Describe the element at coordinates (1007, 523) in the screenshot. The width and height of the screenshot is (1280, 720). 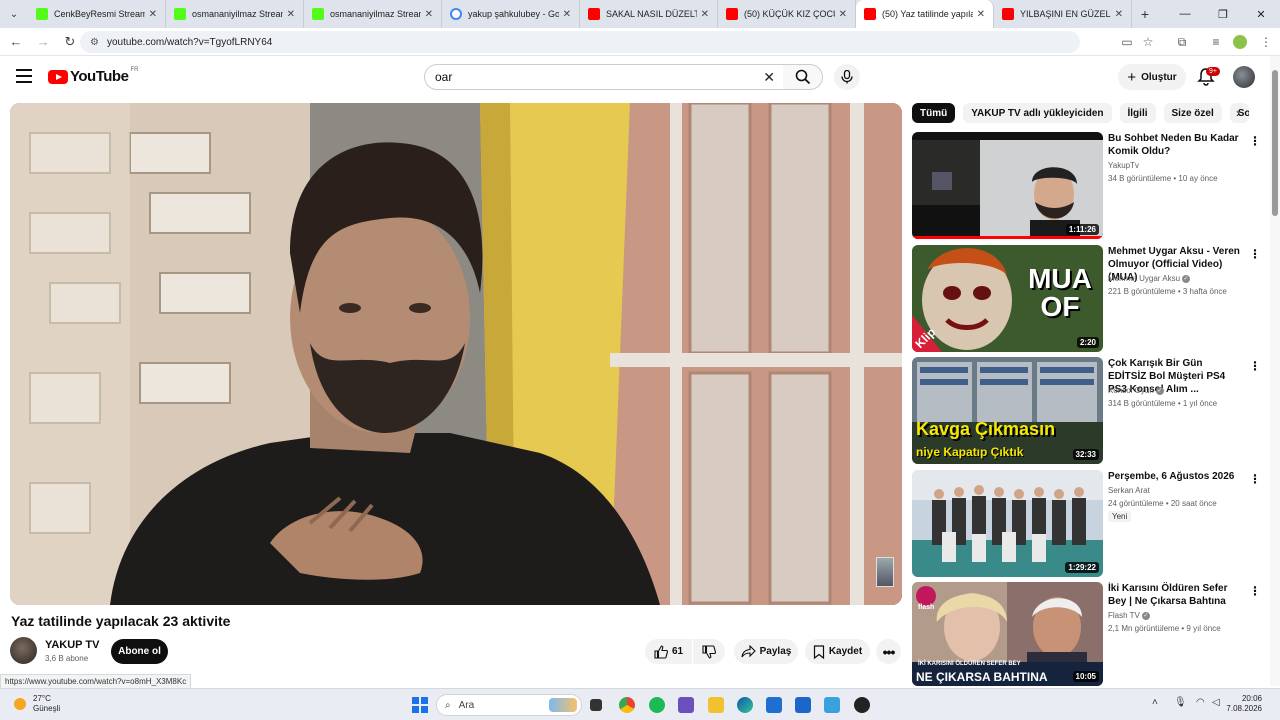
I see `video-thumbnail: 1:29:22` at that location.